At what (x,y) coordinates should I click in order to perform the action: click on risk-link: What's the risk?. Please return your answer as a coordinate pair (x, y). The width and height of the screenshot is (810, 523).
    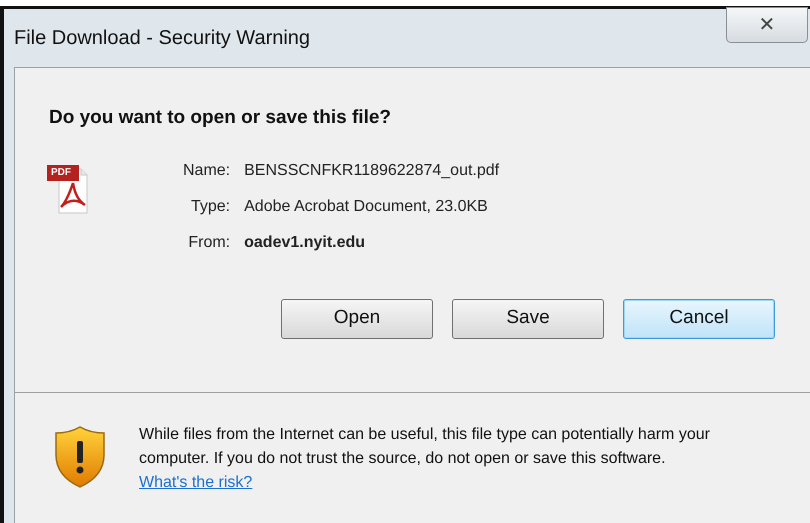
    Looking at the image, I should click on (195, 482).